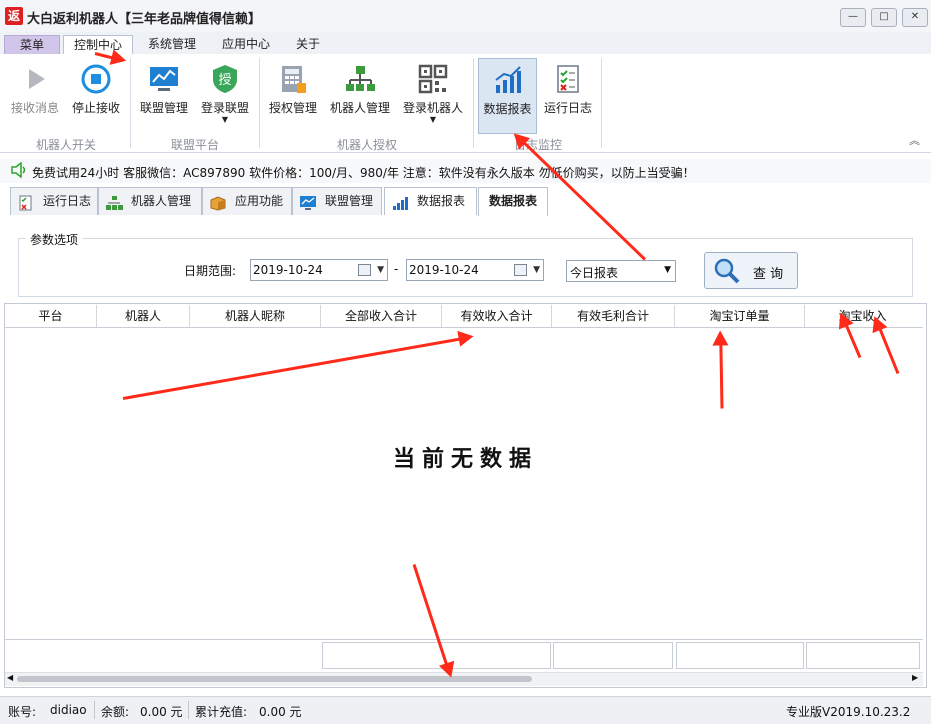  I want to click on minimize-button: —, so click(853, 17).